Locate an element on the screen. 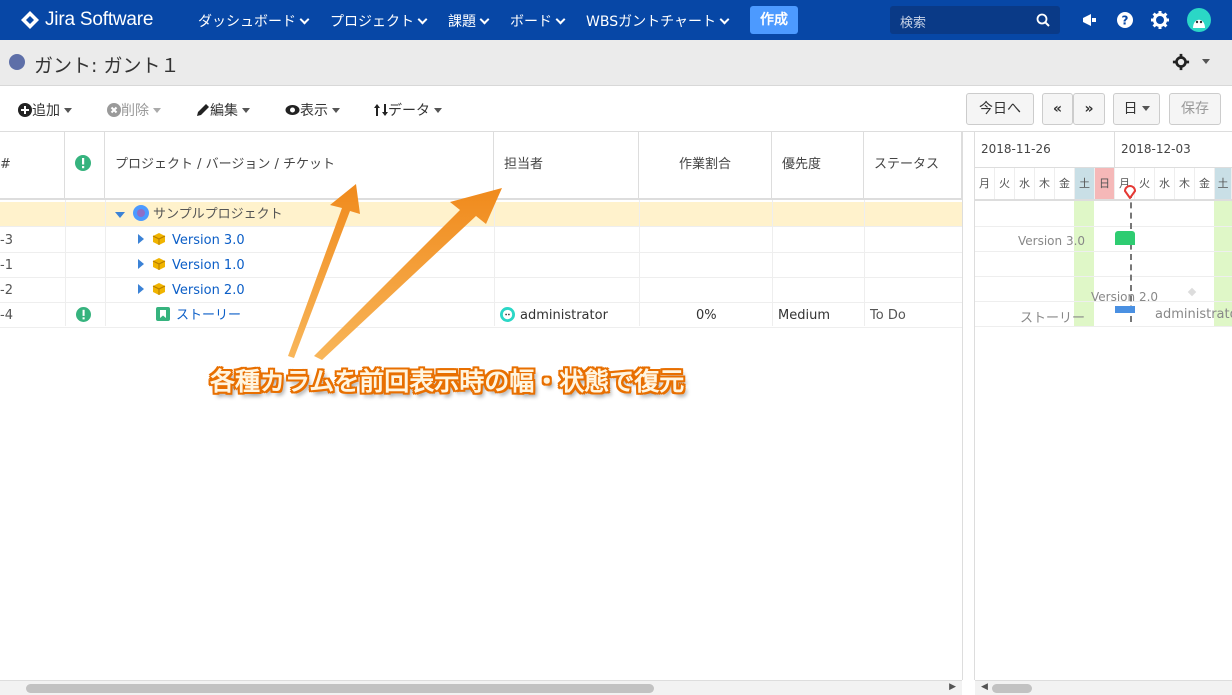 The image size is (1232, 695). alert-cell is located at coordinates (83, 315).